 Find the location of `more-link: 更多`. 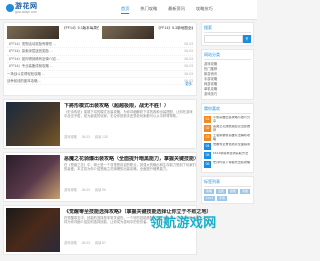

more-link: 更多 is located at coordinates (188, 83).